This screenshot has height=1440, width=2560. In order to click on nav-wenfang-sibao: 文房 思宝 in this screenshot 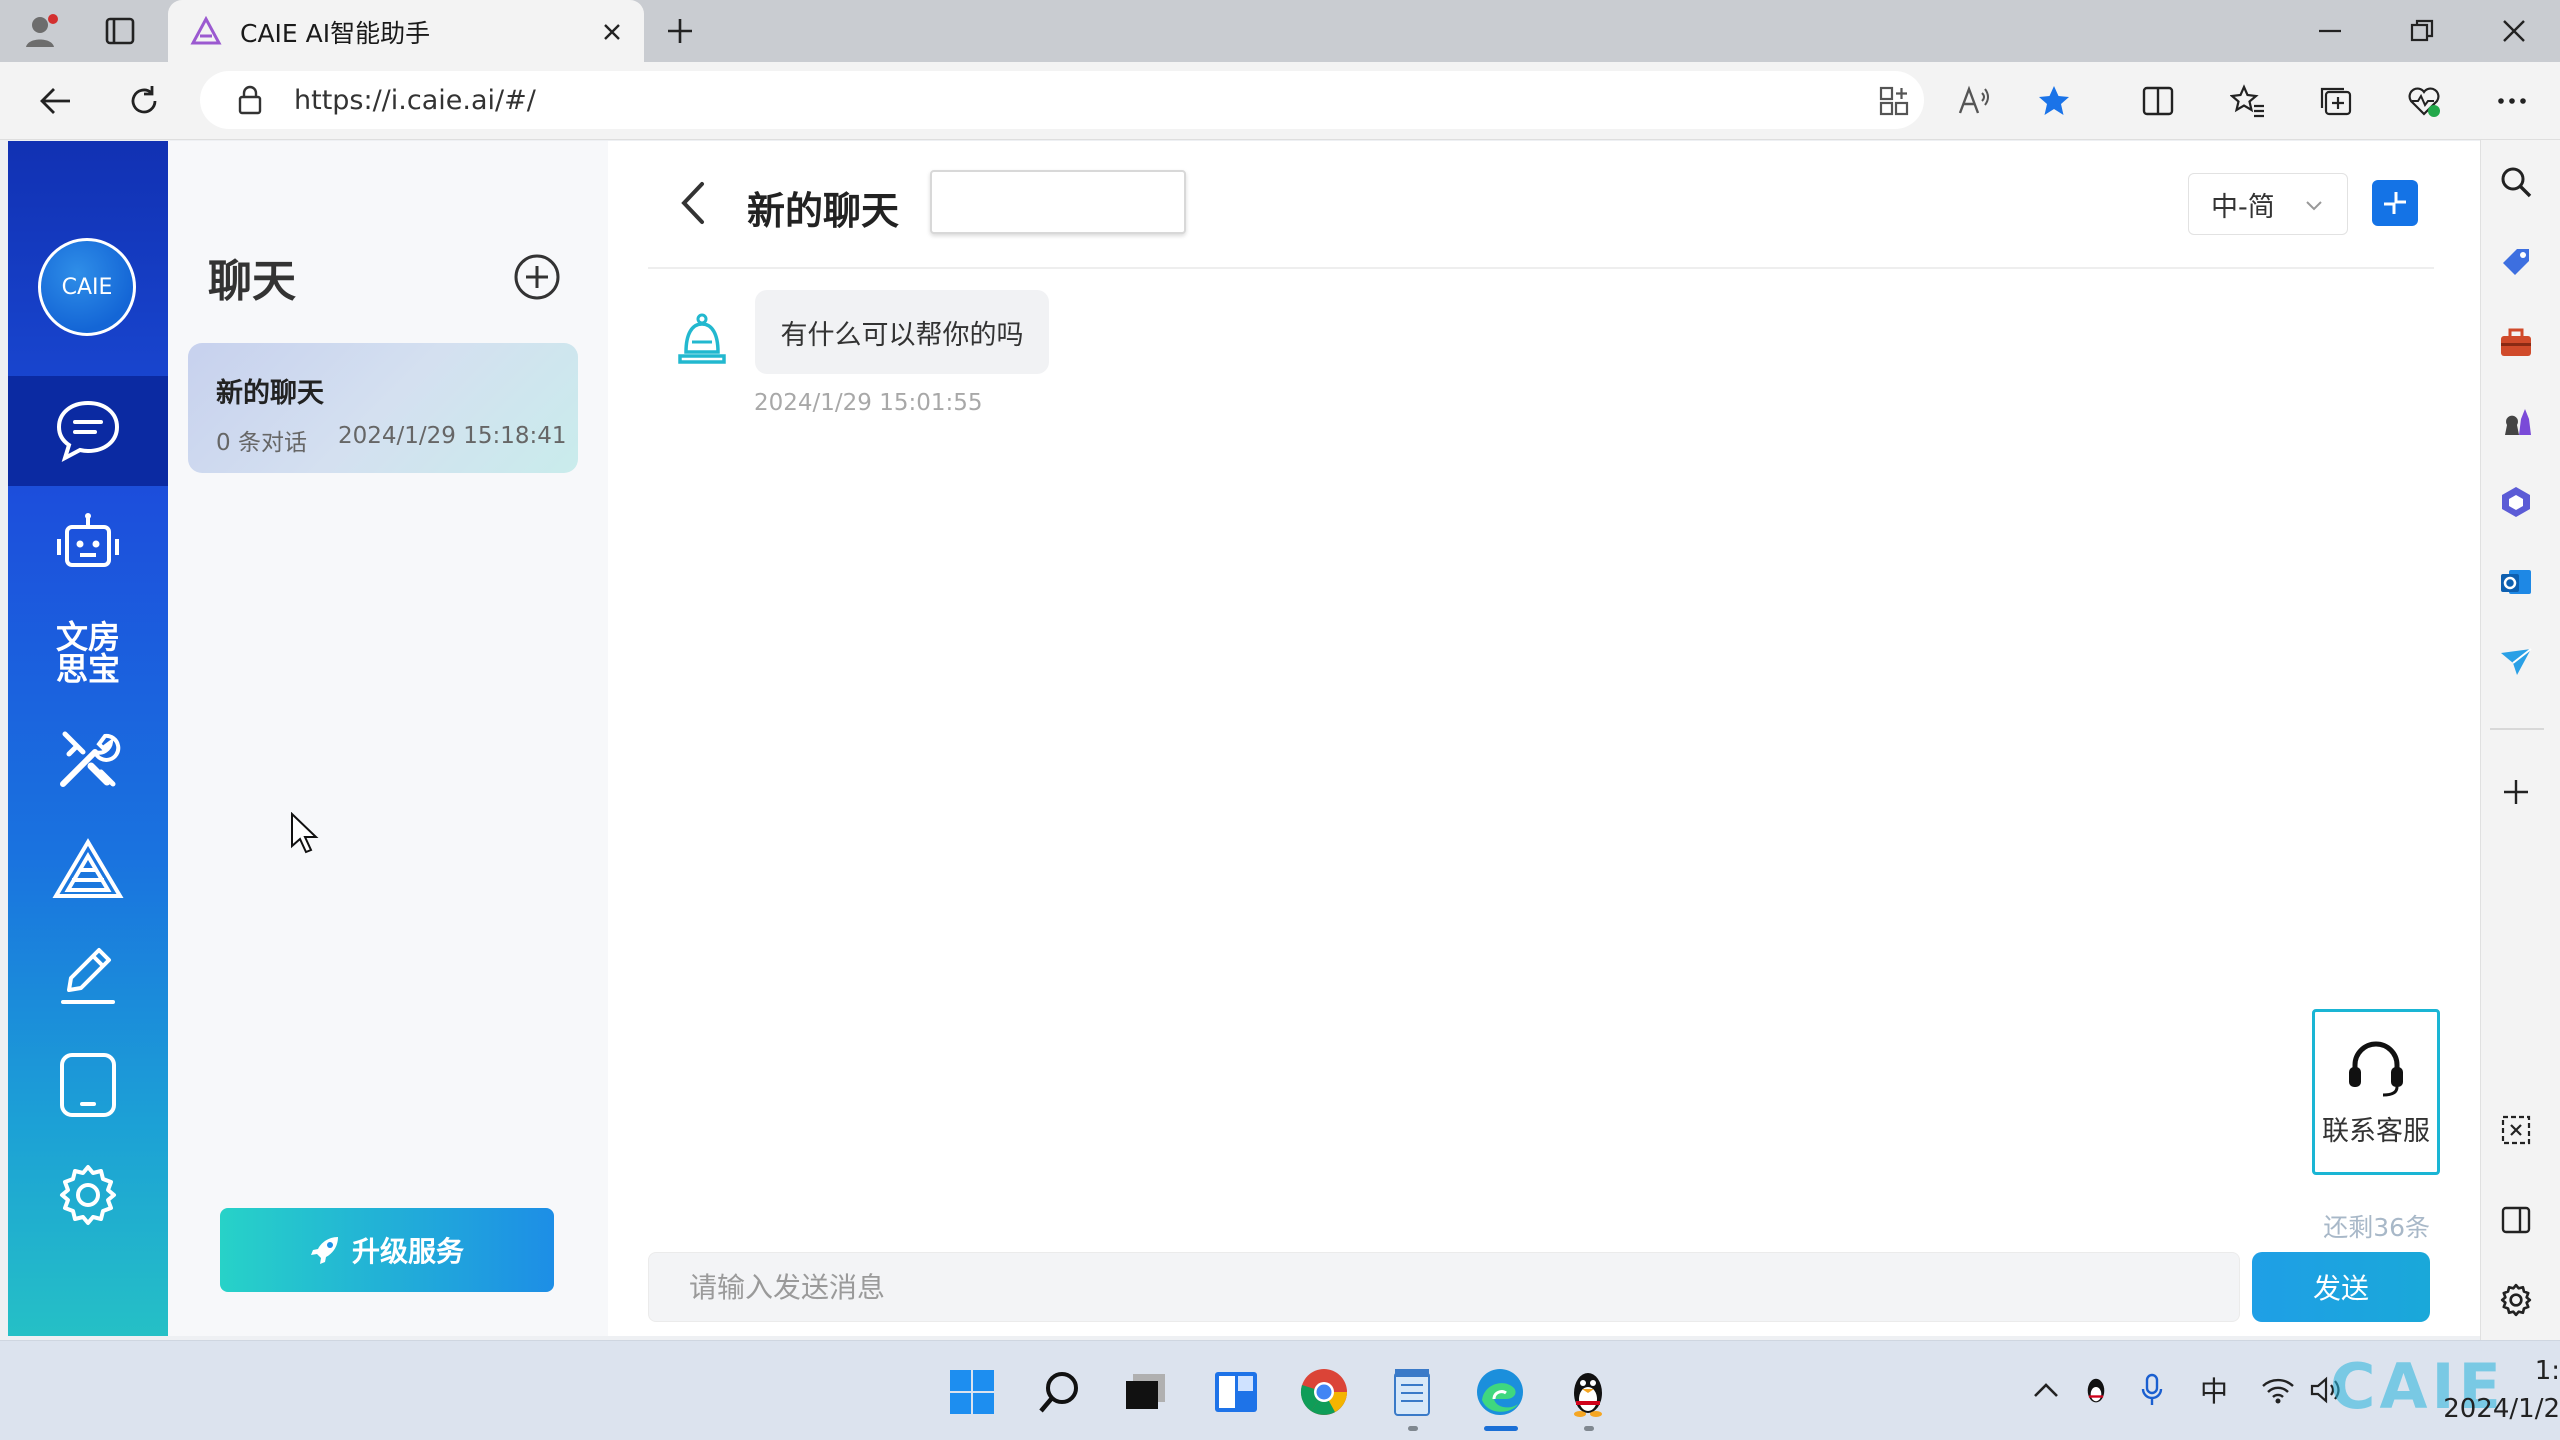, I will do `click(88, 653)`.